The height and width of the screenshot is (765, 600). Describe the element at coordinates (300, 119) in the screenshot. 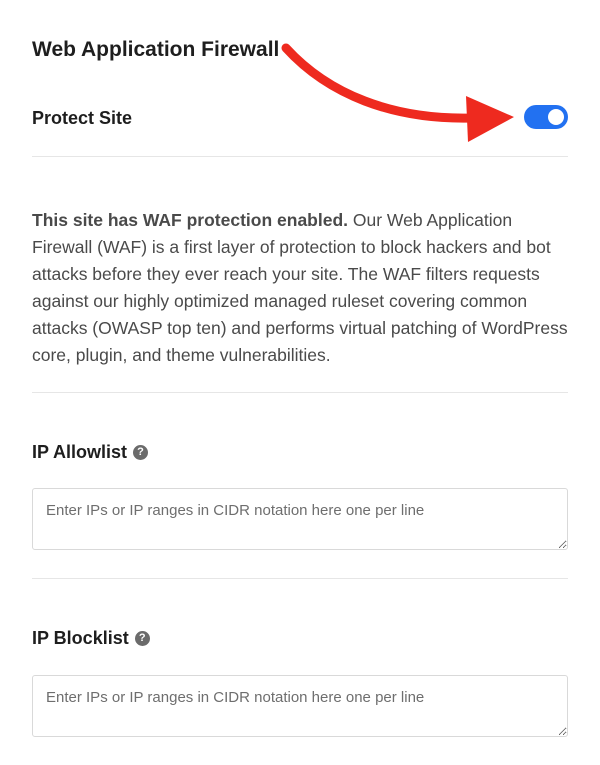

I see `protect-site-row: Protect Site` at that location.